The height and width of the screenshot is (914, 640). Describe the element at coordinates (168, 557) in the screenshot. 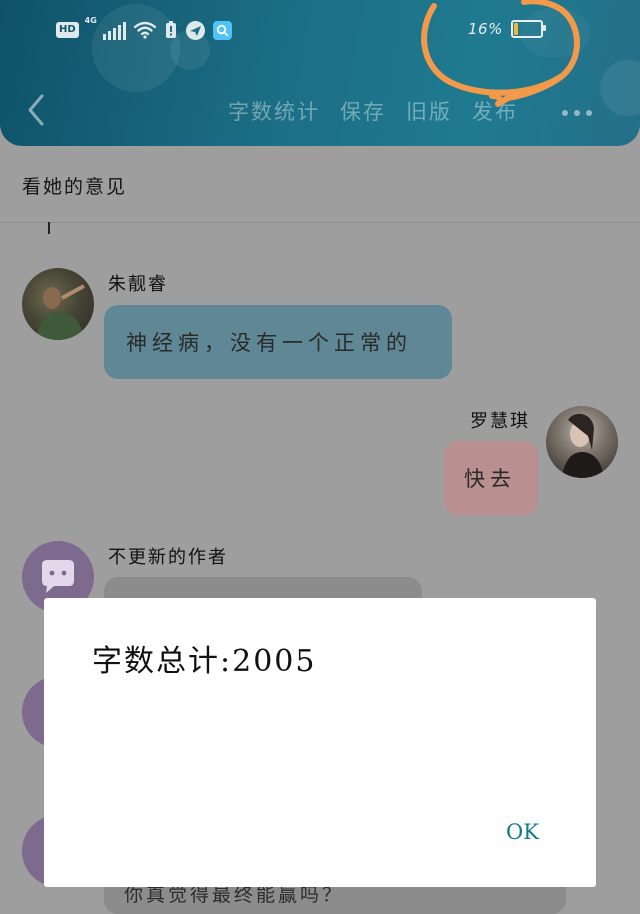

I see `sender-name: 不更新的作者` at that location.